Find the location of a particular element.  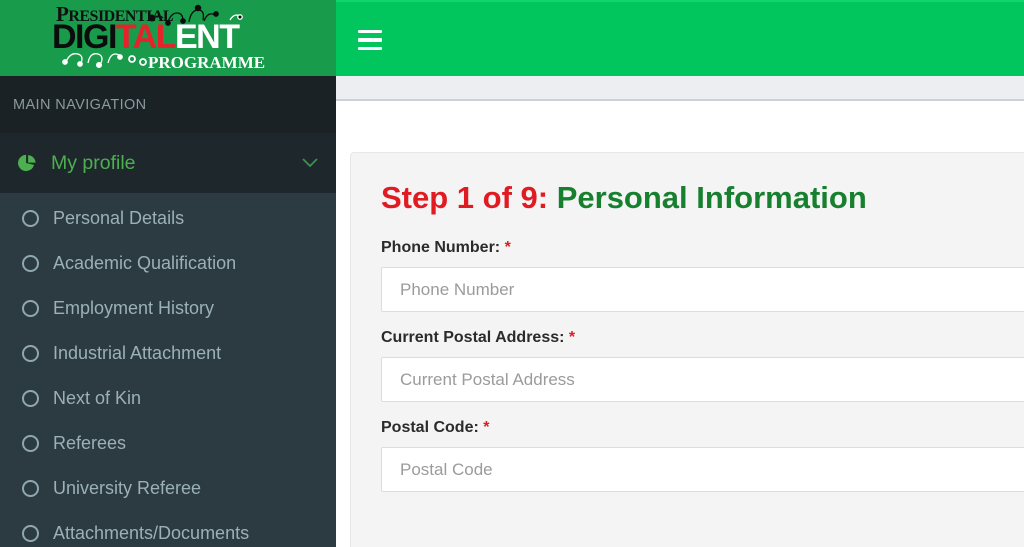

sidebar-item-label: My profile is located at coordinates (93, 162).